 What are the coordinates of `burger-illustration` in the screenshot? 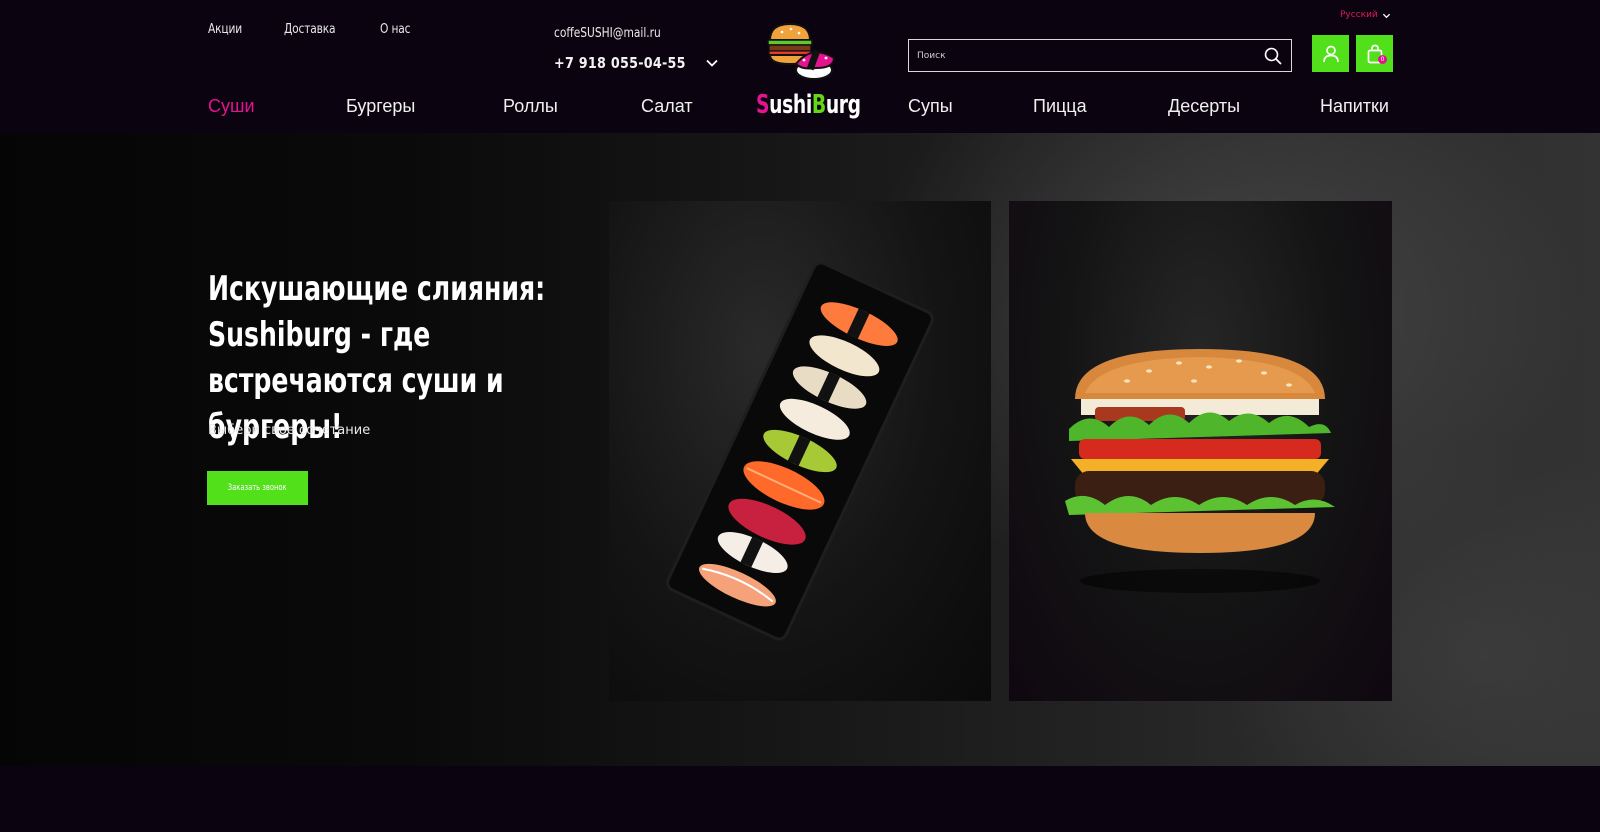 It's located at (1200, 471).